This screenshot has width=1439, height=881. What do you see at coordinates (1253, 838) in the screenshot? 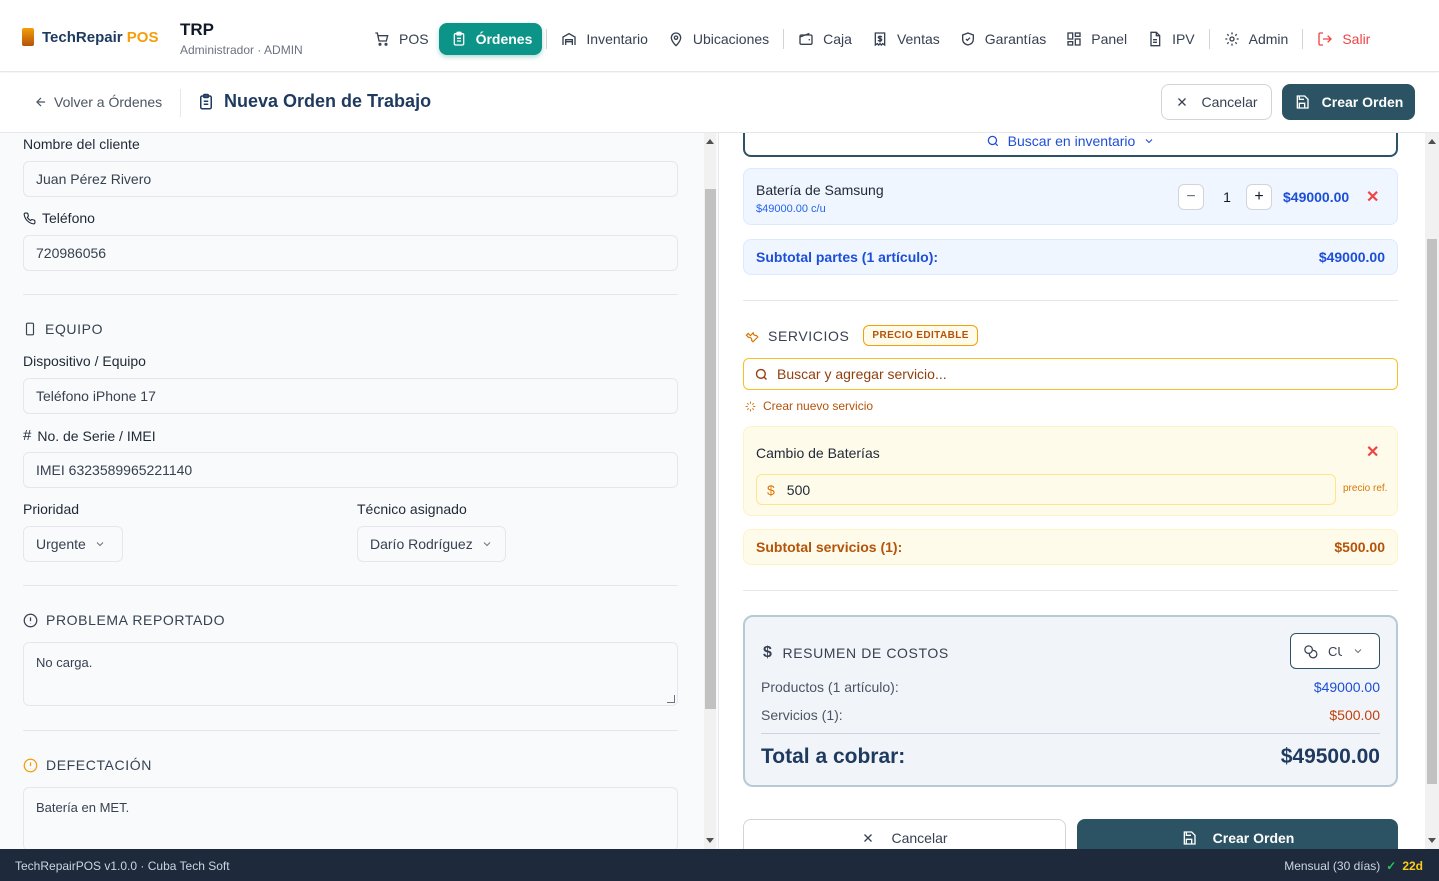
I see `bottom-create-label: Crear Orden` at bounding box center [1253, 838].